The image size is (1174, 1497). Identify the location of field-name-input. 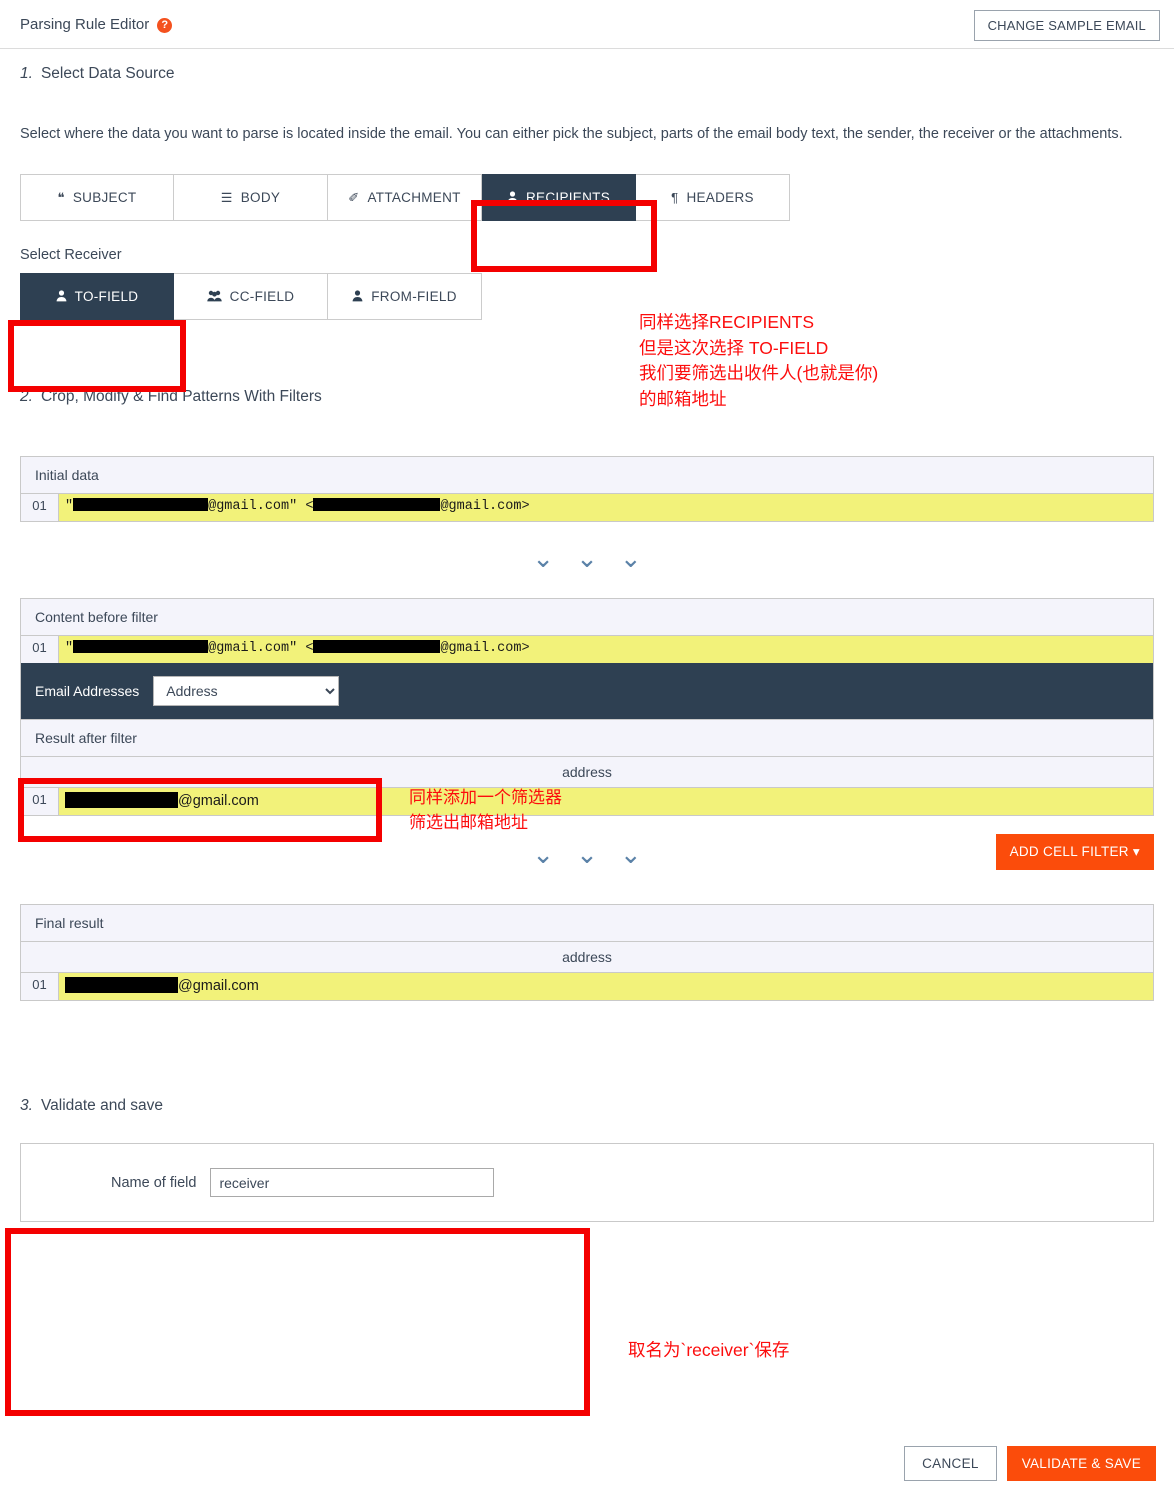
(352, 1183).